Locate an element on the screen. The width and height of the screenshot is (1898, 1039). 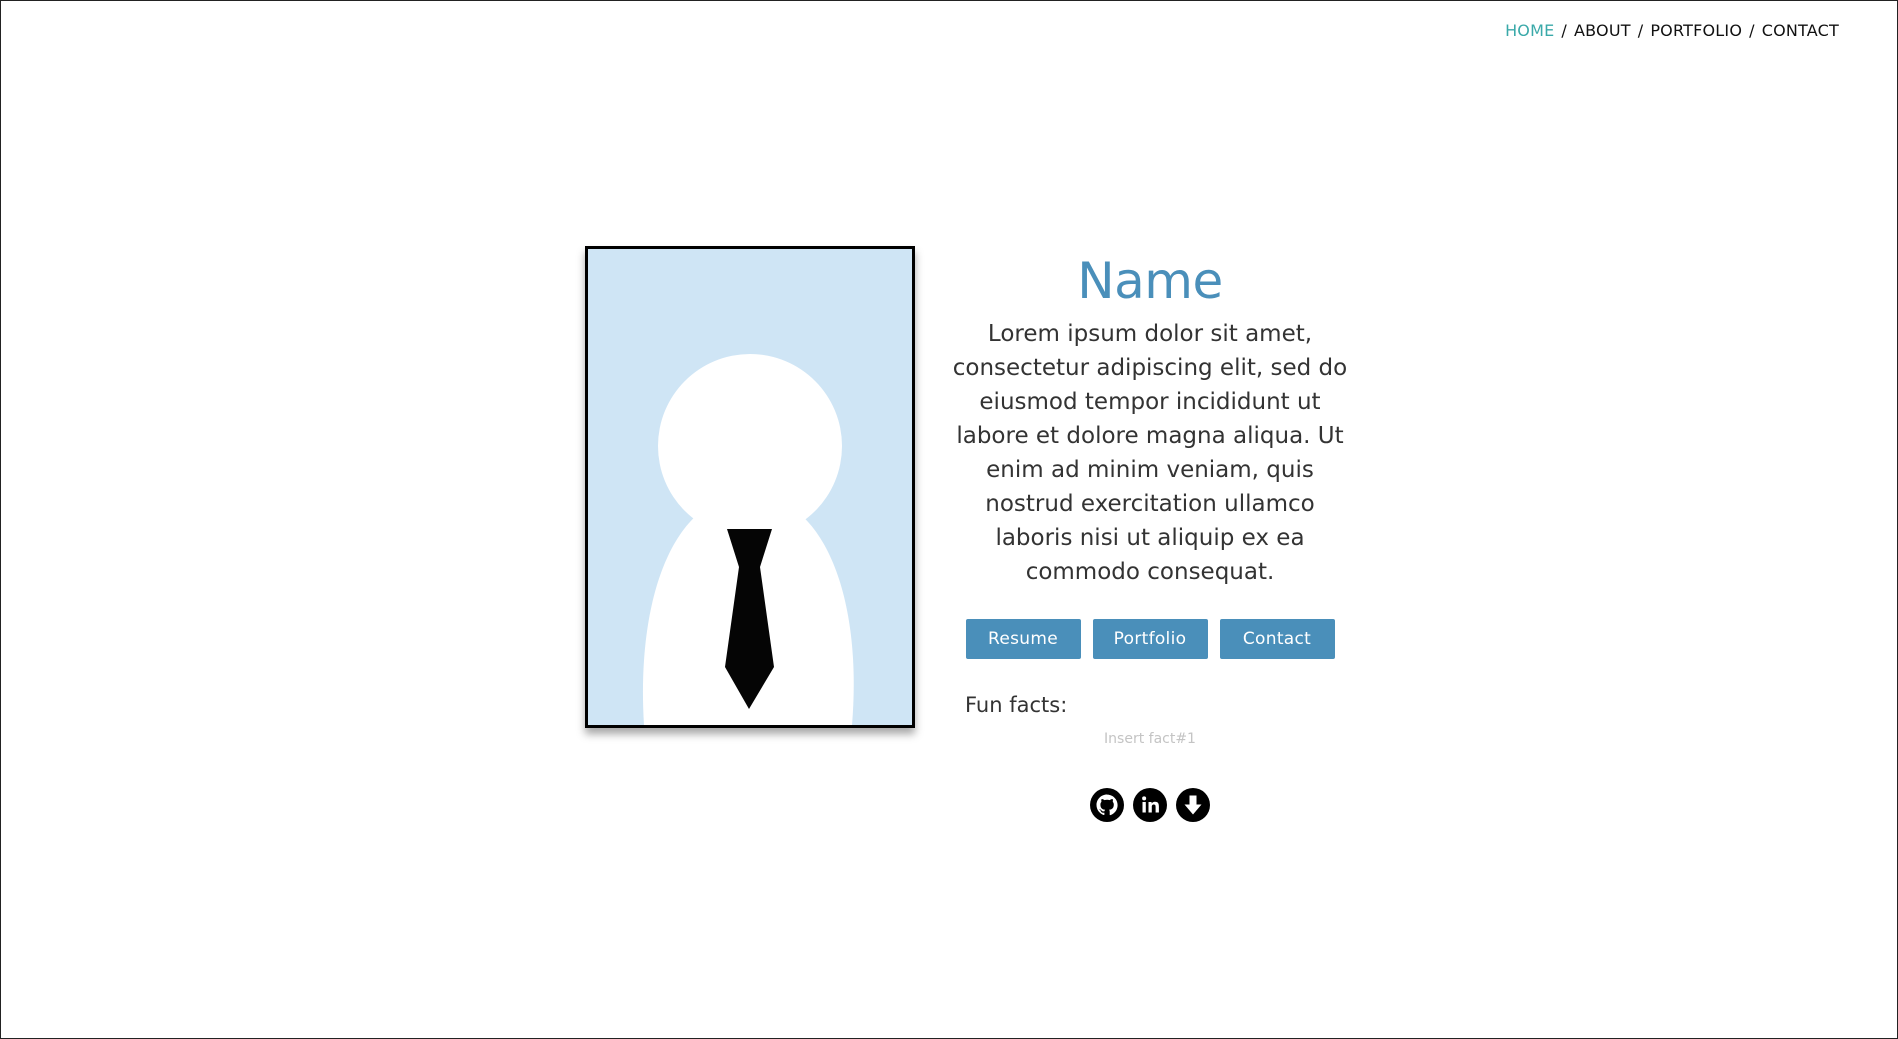
person-silhouette-icon is located at coordinates (750, 487).